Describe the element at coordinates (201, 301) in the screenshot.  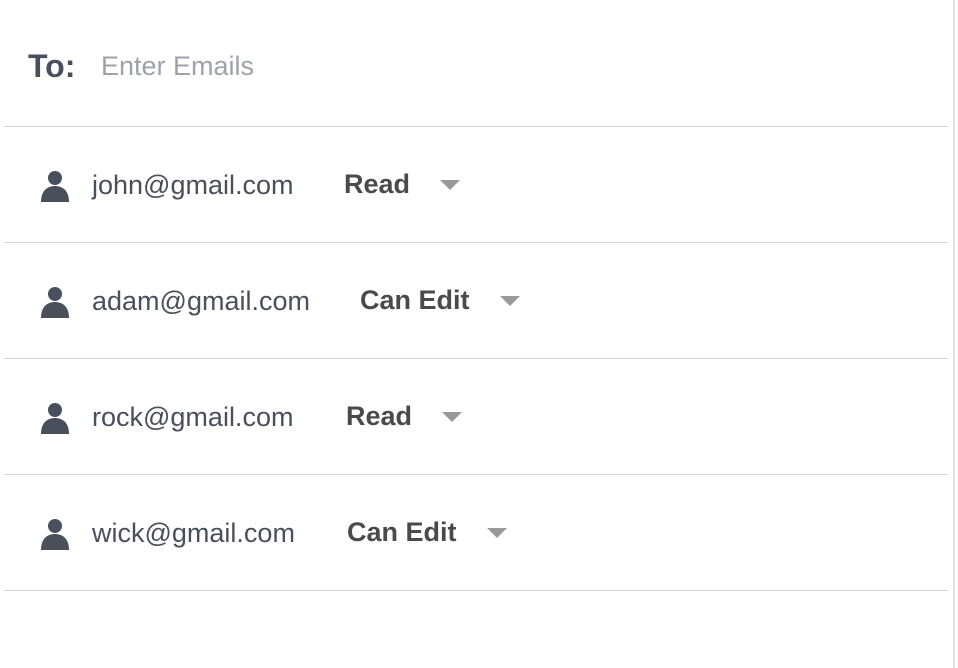
I see `user-email: adam@gmail.com` at that location.